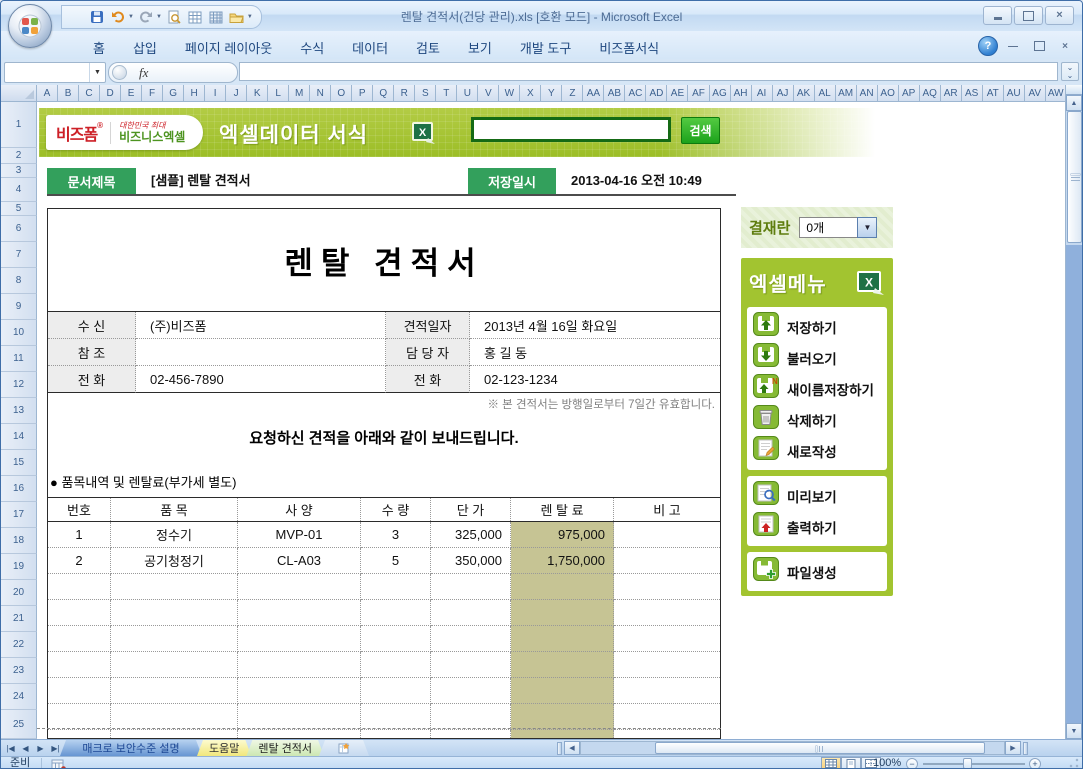 The height and width of the screenshot is (769, 1083). I want to click on column-header-V: V, so click(489, 93).